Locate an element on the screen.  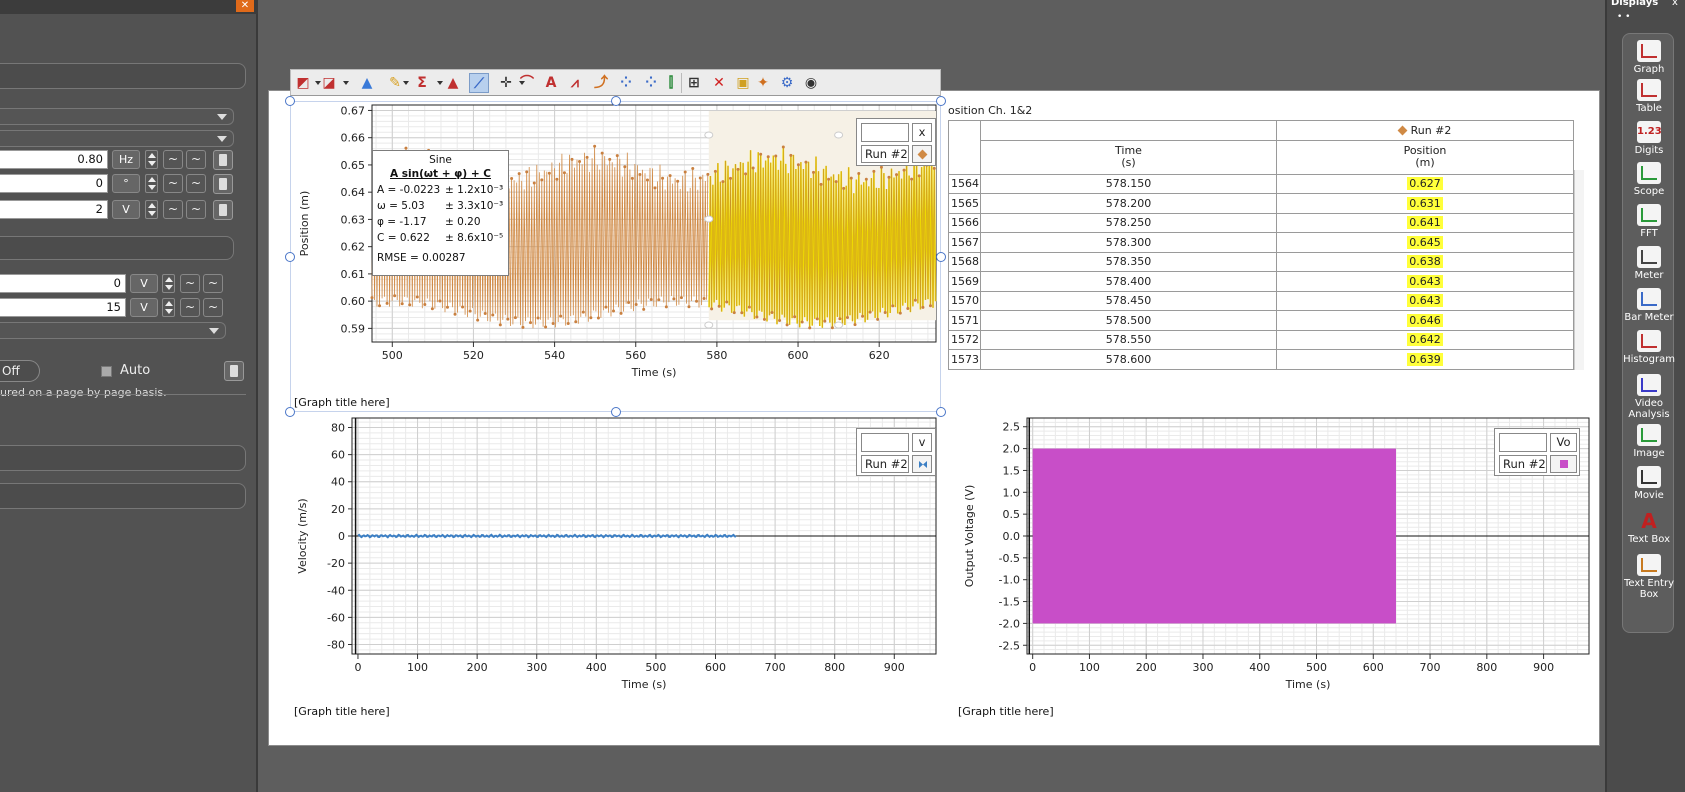
palette-item-fft: FFT is located at coordinates (1649, 221).